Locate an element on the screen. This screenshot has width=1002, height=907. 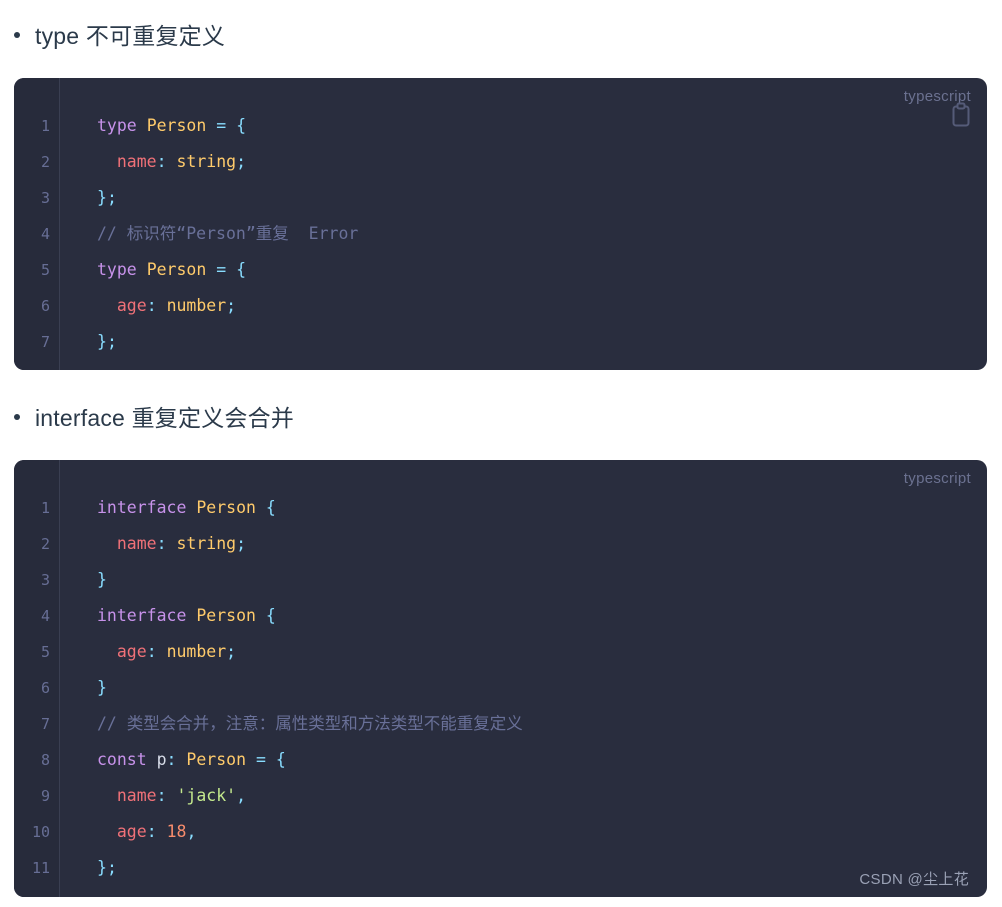
line-number: 11 is located at coordinates (40, 868).